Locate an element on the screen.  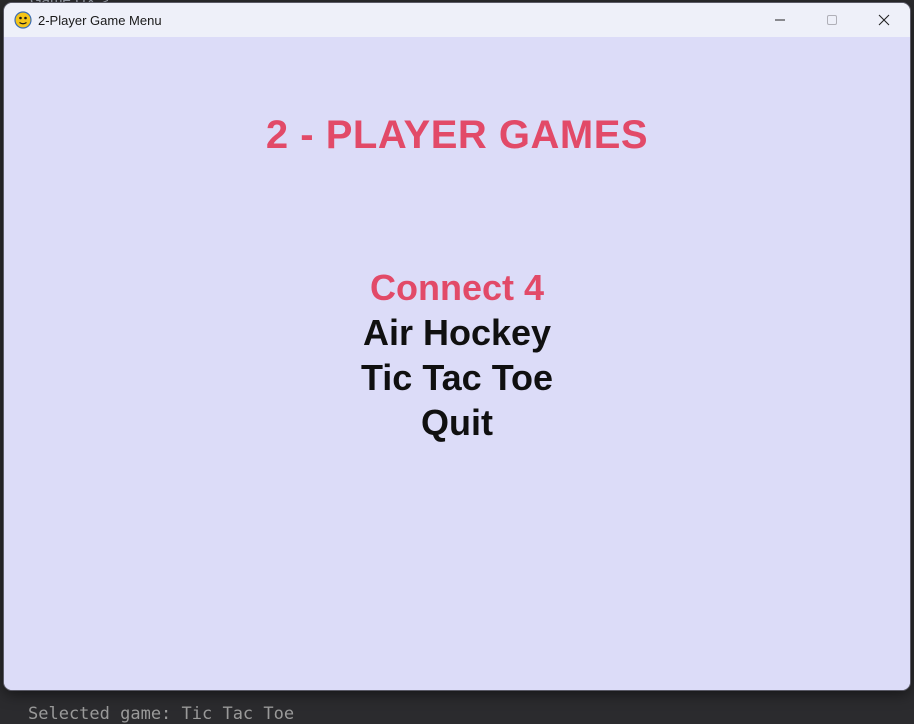
menu-item-air-hockey: Air Hockey is located at coordinates (457, 332).